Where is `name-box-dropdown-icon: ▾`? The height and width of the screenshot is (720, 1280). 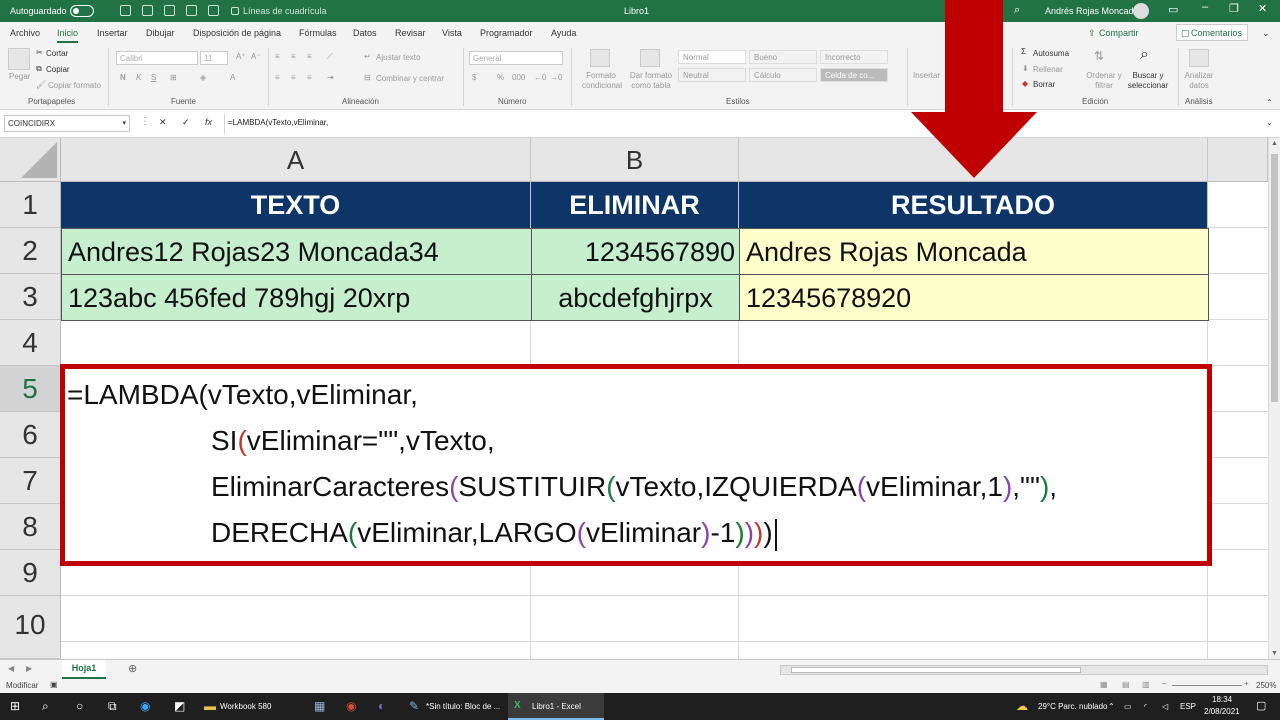 name-box-dropdown-icon: ▾ is located at coordinates (124, 123).